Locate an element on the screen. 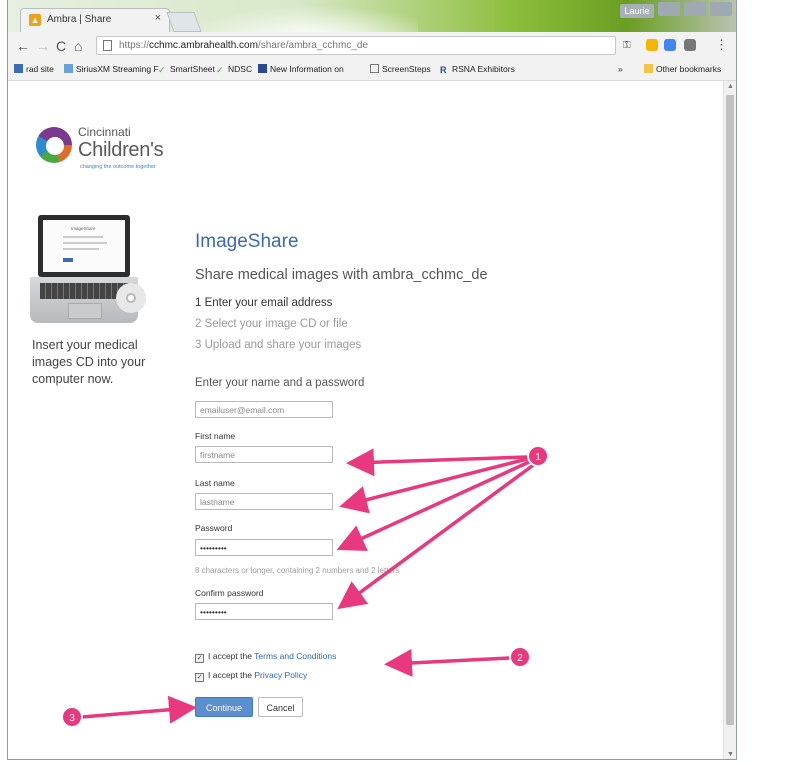  other-bookmarks: Other bookmarks is located at coordinates (682, 69).